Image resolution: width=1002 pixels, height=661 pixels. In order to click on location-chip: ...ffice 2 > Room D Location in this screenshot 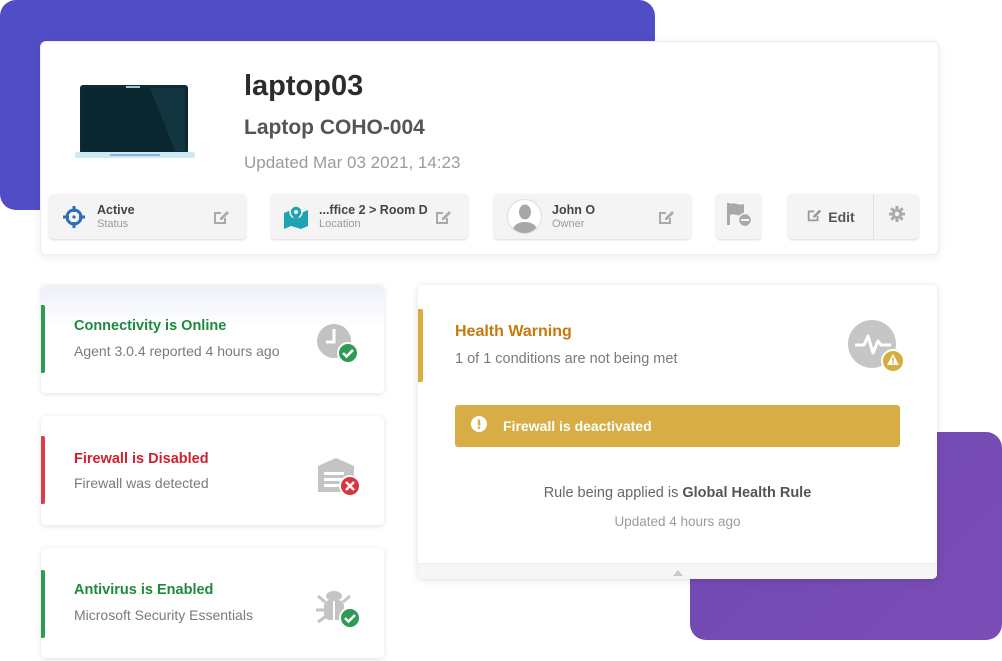, I will do `click(369, 216)`.